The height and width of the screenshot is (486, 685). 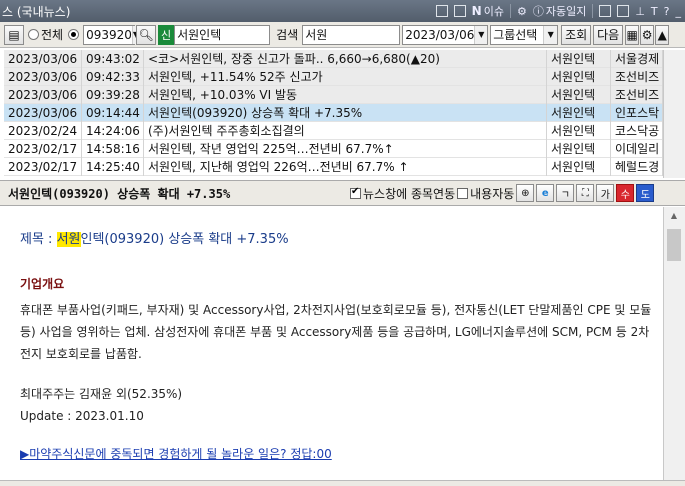 What do you see at coordinates (625, 193) in the screenshot?
I see `edit-button: 수` at bounding box center [625, 193].